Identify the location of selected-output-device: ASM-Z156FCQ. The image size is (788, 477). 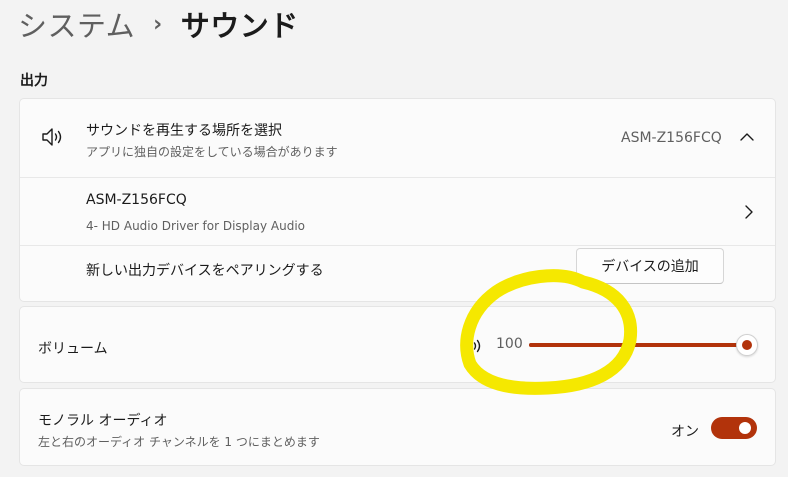
(671, 138).